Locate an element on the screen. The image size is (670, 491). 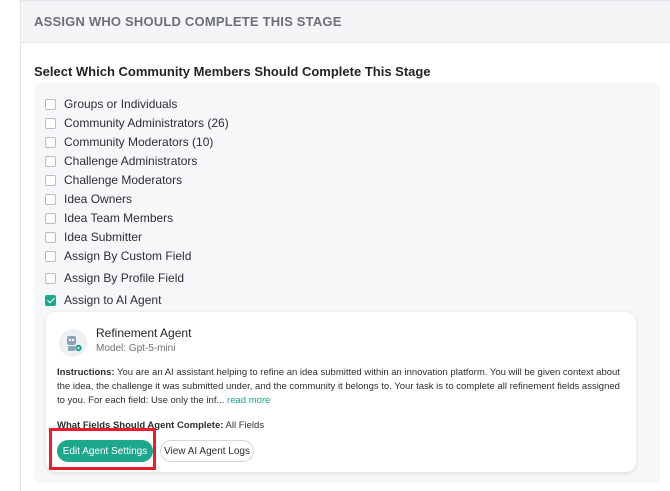
fields-value: All Fields is located at coordinates (244, 425).